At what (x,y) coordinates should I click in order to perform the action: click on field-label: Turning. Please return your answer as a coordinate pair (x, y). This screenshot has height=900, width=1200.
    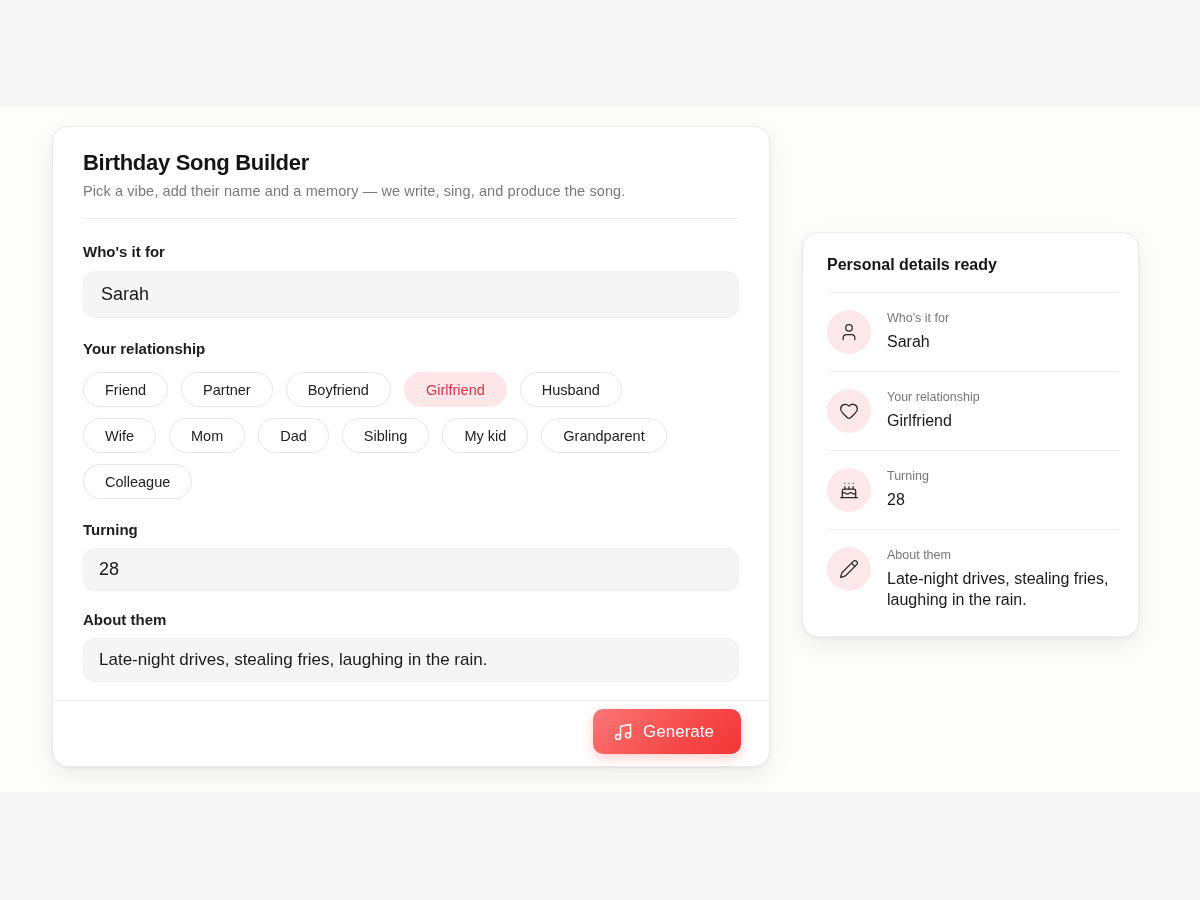
    Looking at the image, I should click on (111, 530).